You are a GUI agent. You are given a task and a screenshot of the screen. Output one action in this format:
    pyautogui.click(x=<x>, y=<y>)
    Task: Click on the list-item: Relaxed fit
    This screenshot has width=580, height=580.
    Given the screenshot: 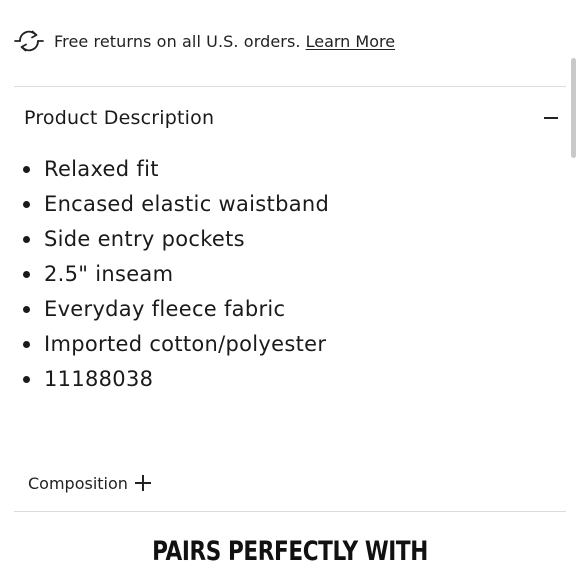 What is the action you would take?
    pyautogui.click(x=164, y=169)
    